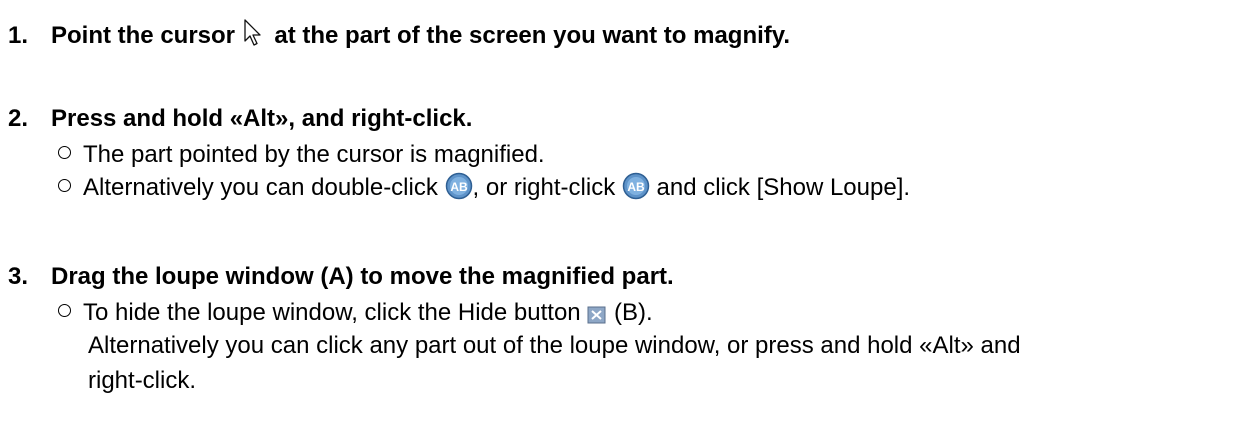  Describe the element at coordinates (142, 380) in the screenshot. I see `bullet-continuation: right-click.` at that location.